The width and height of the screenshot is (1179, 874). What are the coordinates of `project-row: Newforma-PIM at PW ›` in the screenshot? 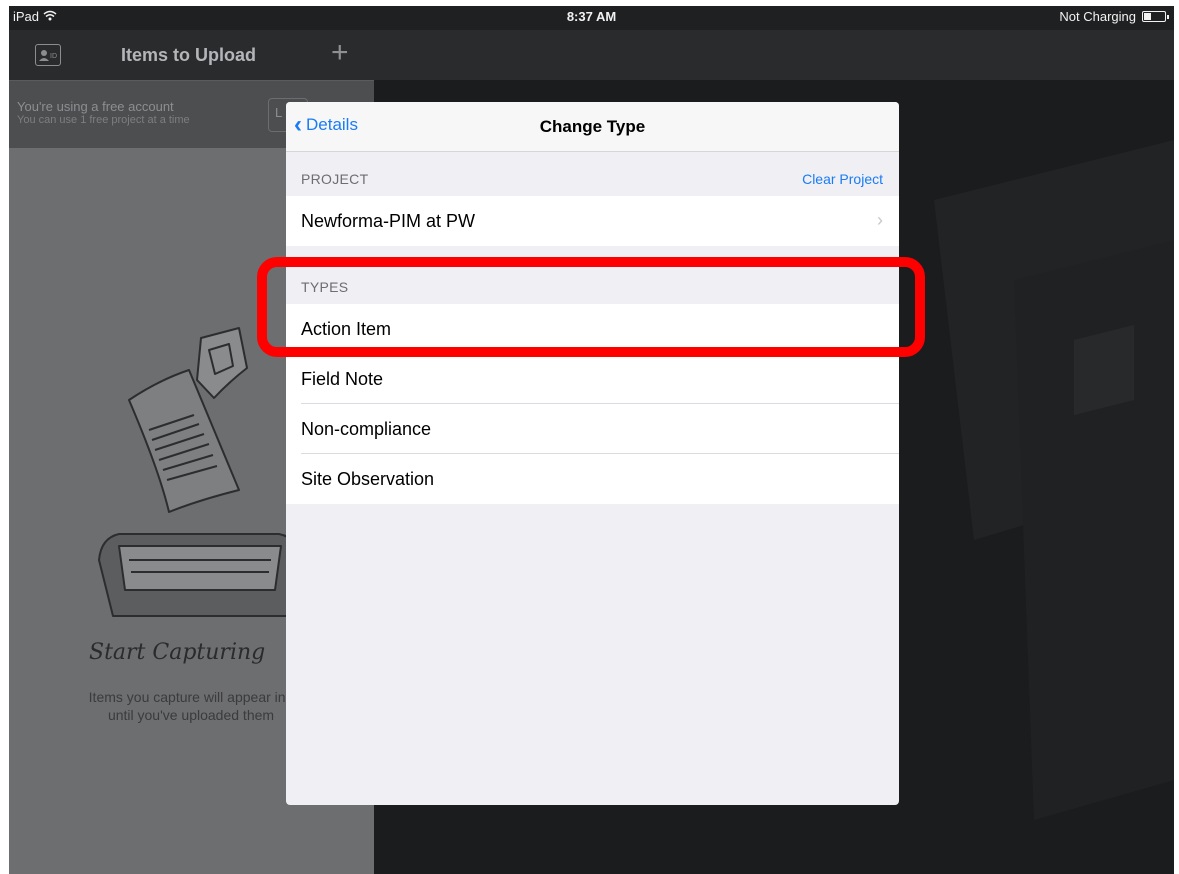 It's located at (592, 221).